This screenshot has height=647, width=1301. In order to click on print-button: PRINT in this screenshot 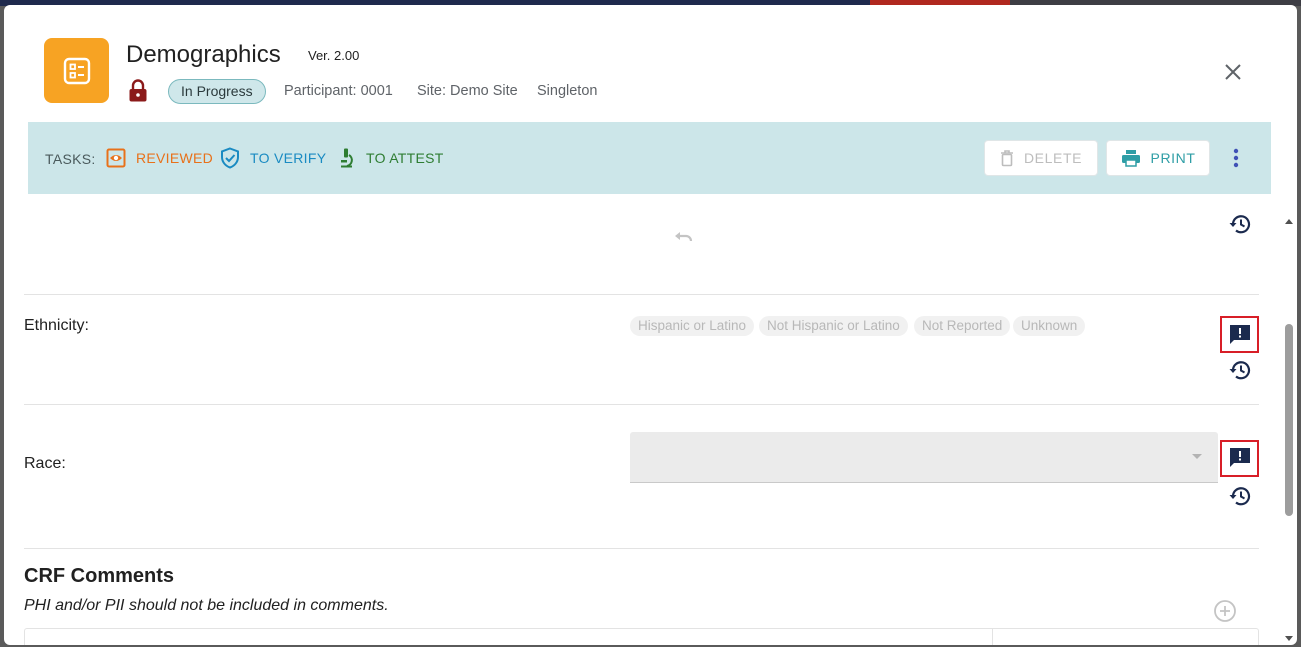, I will do `click(1158, 158)`.